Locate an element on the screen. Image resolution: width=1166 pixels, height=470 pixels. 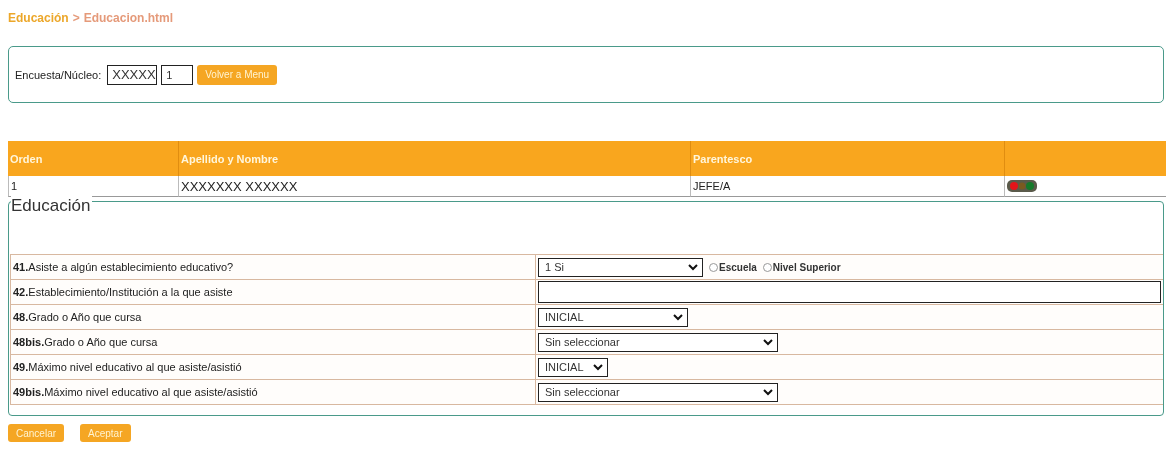
survey-input: XXXXX is located at coordinates (132, 74).